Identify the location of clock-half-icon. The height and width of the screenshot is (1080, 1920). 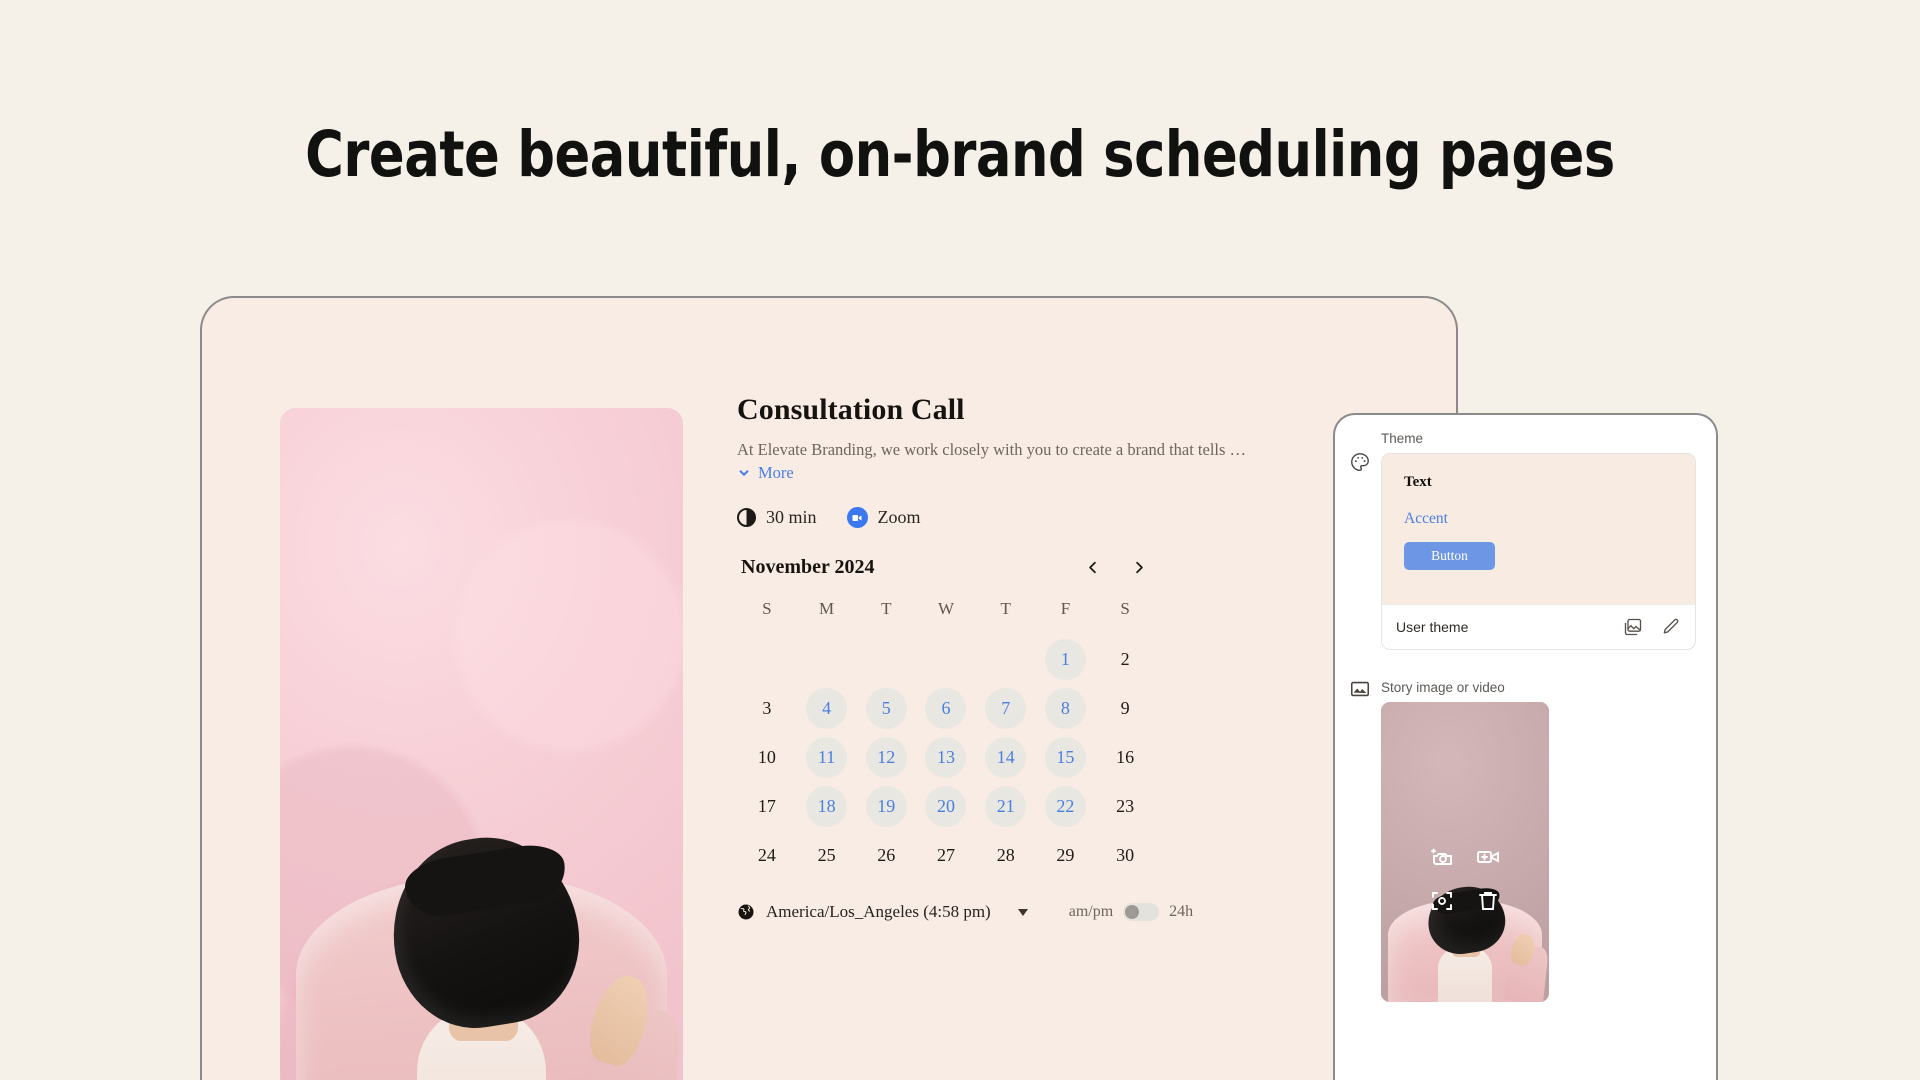
(746, 517).